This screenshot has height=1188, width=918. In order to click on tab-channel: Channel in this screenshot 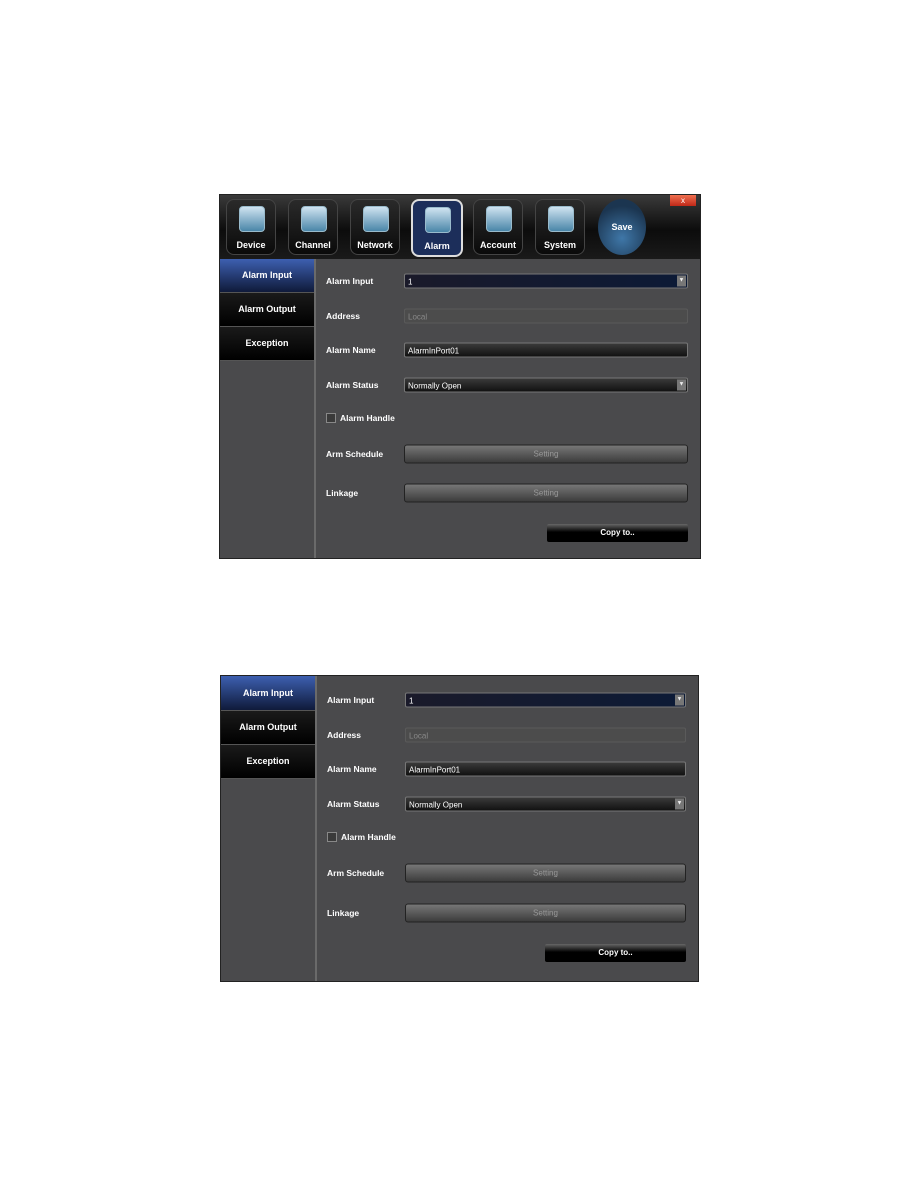, I will do `click(313, 227)`.